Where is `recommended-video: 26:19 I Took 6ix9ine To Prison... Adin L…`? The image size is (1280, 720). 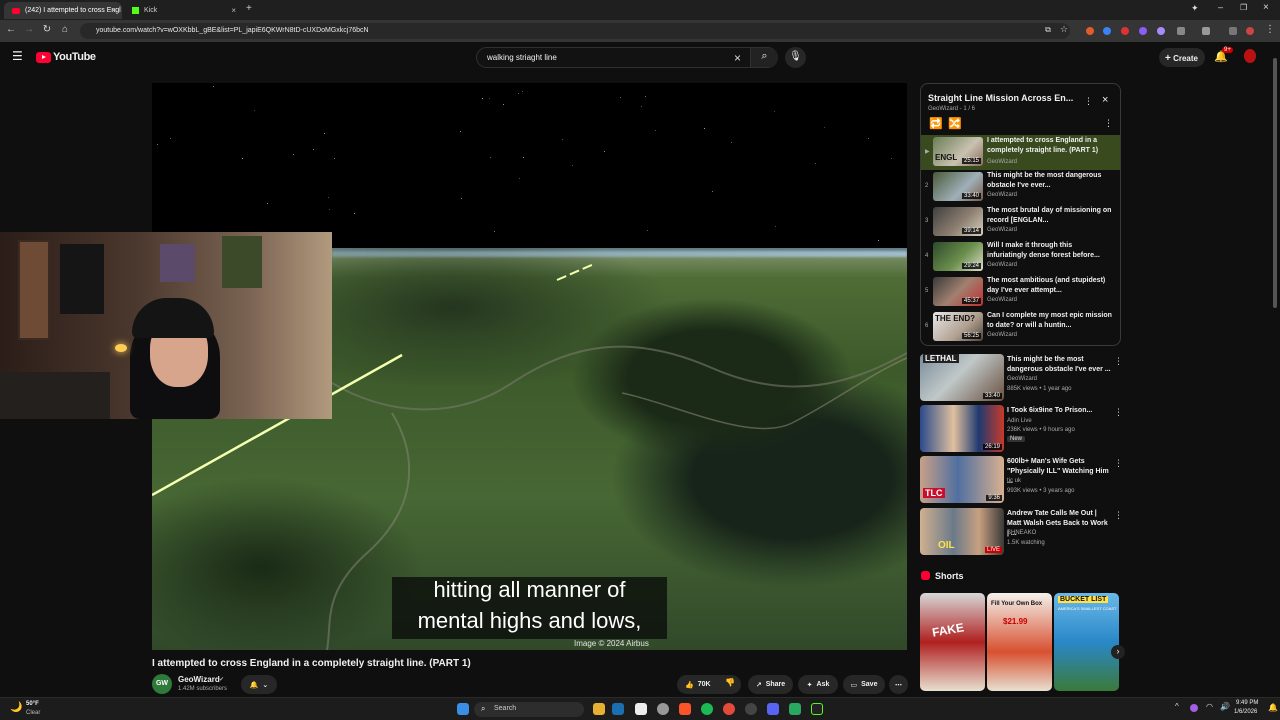
recommended-video: 26:19 I Took 6ix9ine To Prison... Adin L… is located at coordinates (1021, 429).